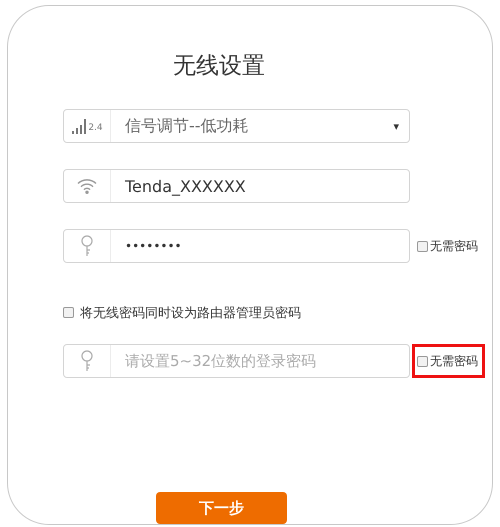 Image resolution: width=500 pixels, height=527 pixels. I want to click on field-placeholder: 请设置5~32位数的登录密码, so click(221, 361).